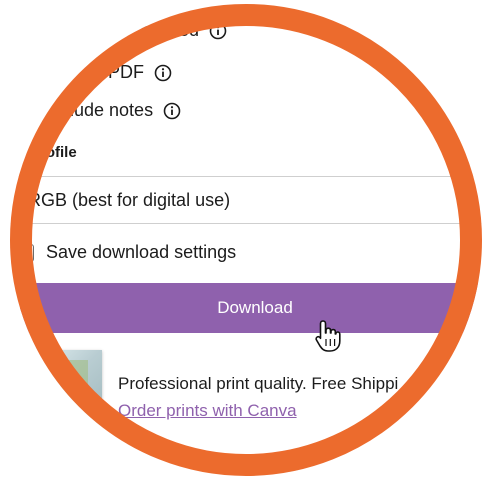  Describe the element at coordinates (207, 411) in the screenshot. I see `order-prints-link: Order prints with Canva` at that location.